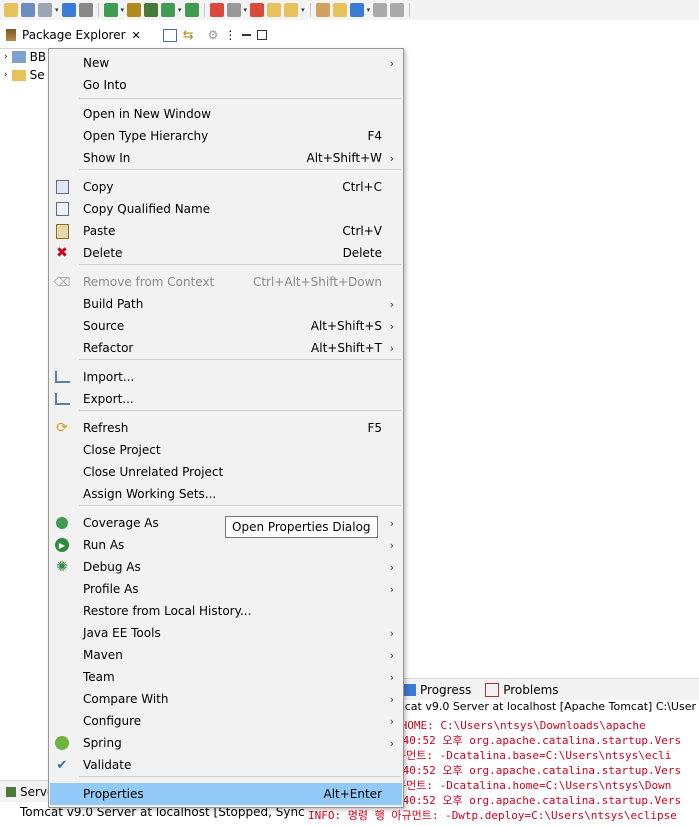  I want to click on tree-item-servers: › Se, so click(24, 75).